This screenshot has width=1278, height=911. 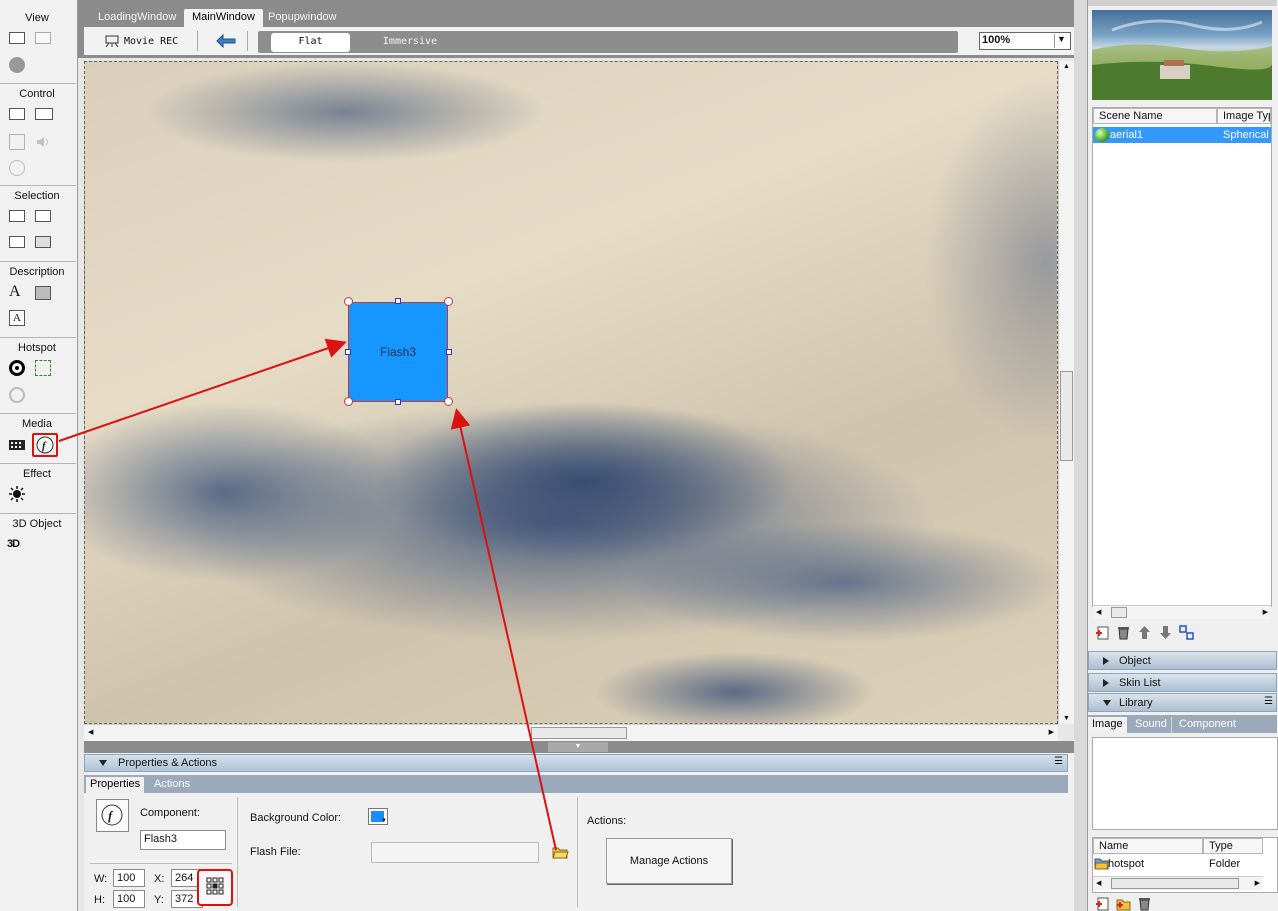 I want to click on scene-link-icon, so click(x=1186, y=632).